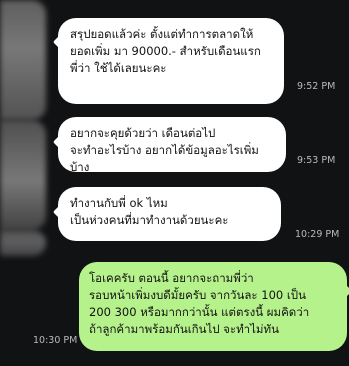  What do you see at coordinates (317, 234) in the screenshot?
I see `message-timestamp: 10:29 PM` at bounding box center [317, 234].